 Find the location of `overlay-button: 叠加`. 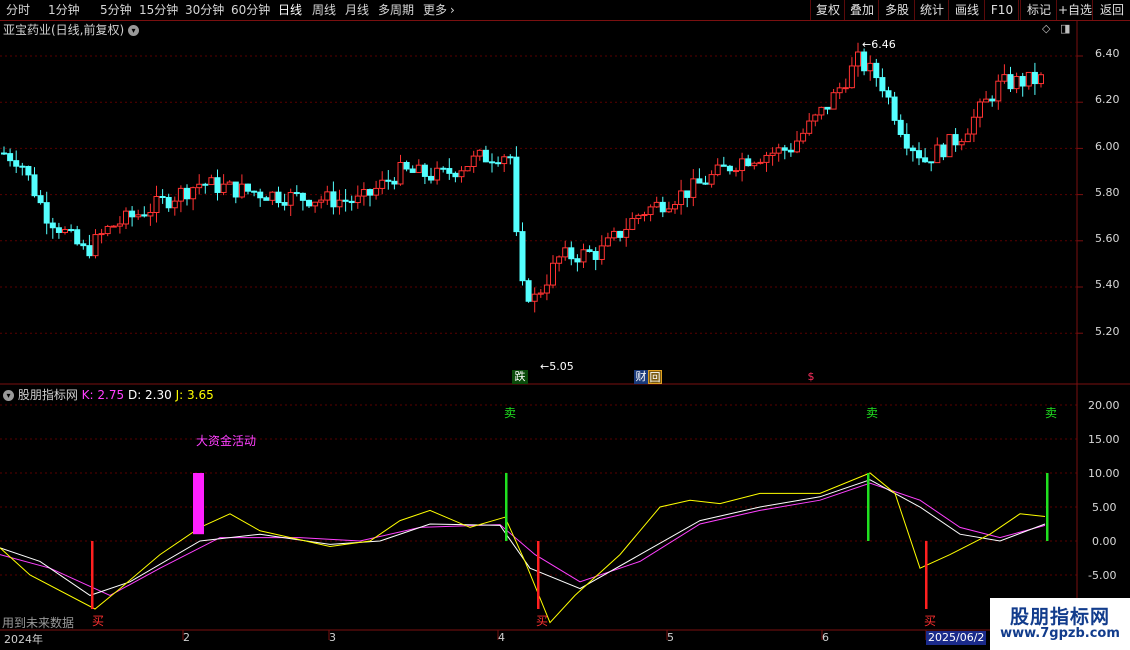

overlay-button: 叠加 is located at coordinates (861, 10).